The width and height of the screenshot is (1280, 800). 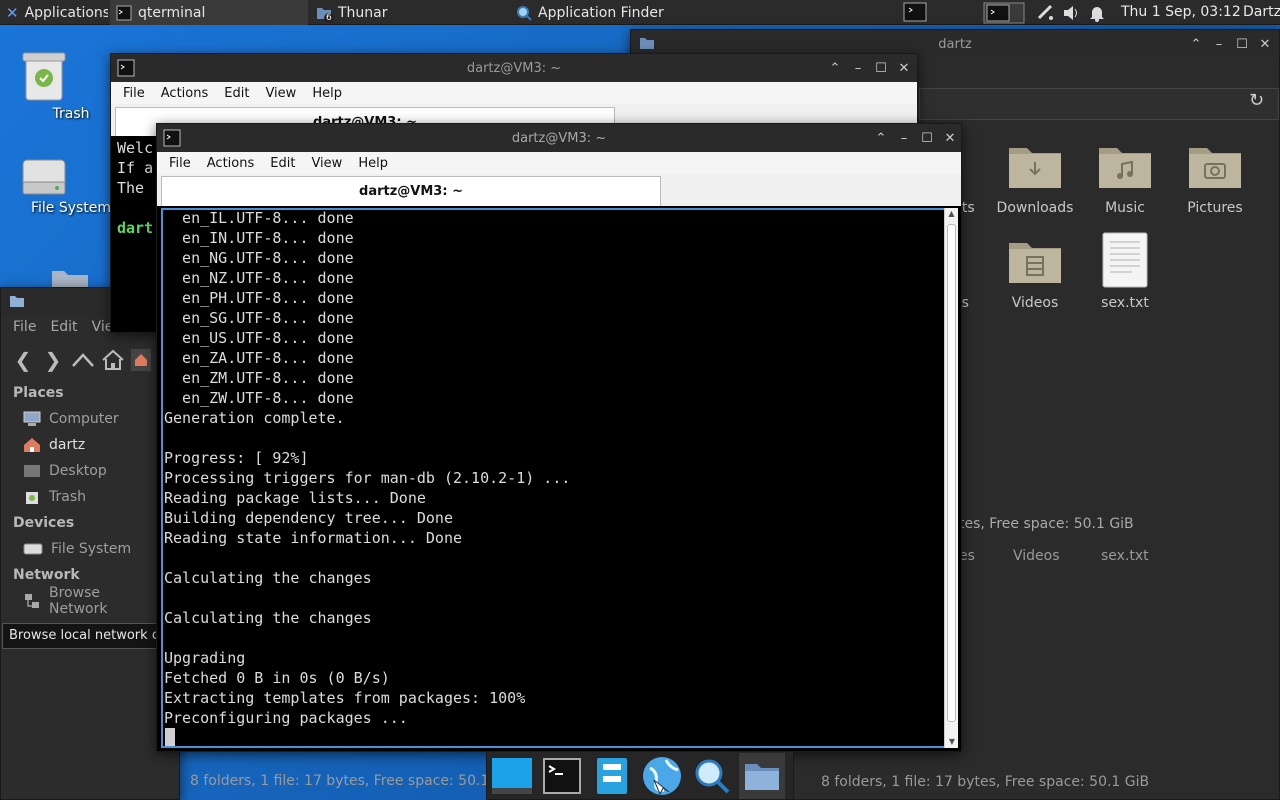 What do you see at coordinates (409, 12) in the screenshot?
I see `taskbar-item-thunar: 6 Thunar` at bounding box center [409, 12].